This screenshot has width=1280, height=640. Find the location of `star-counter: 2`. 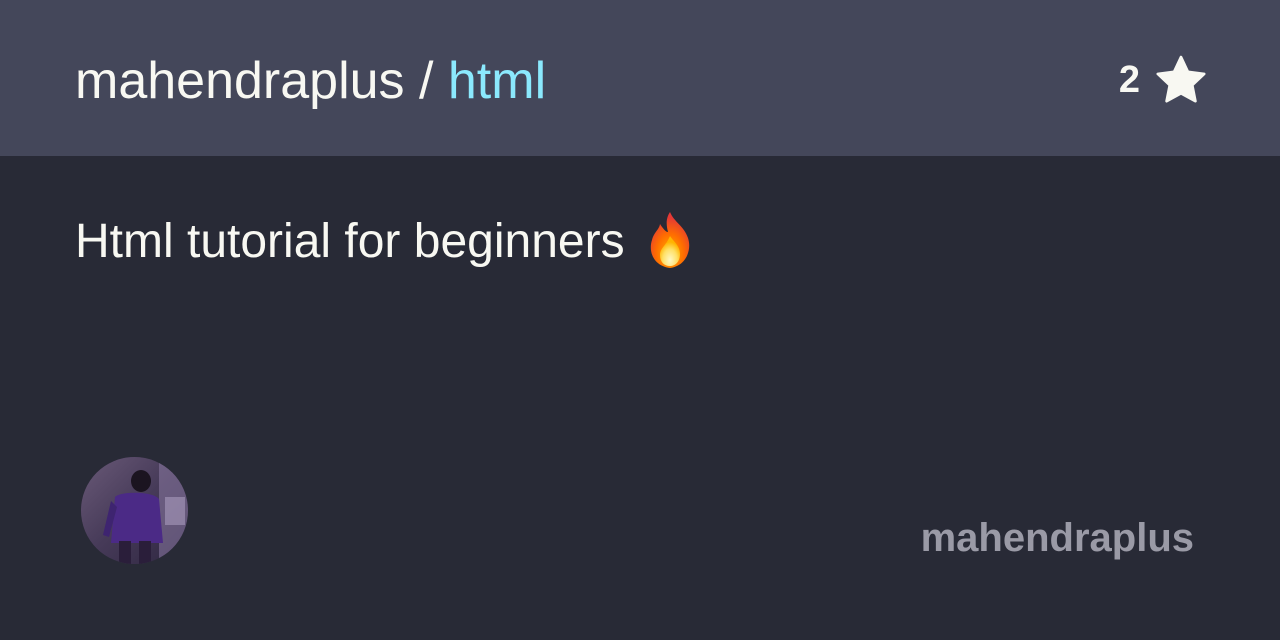

star-counter: 2 is located at coordinates (1163, 80).